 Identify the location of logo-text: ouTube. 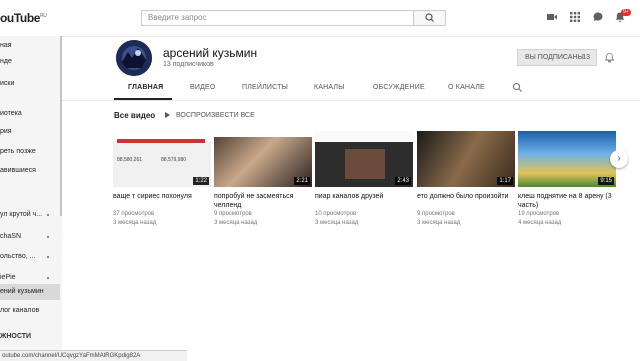
(20, 18).